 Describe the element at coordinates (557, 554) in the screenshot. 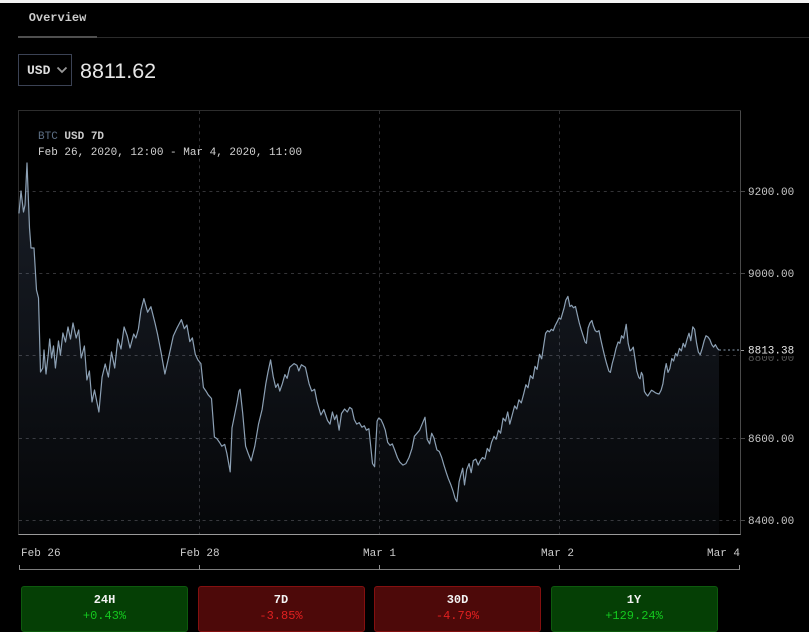

I see `svg-text: Mar 2` at that location.